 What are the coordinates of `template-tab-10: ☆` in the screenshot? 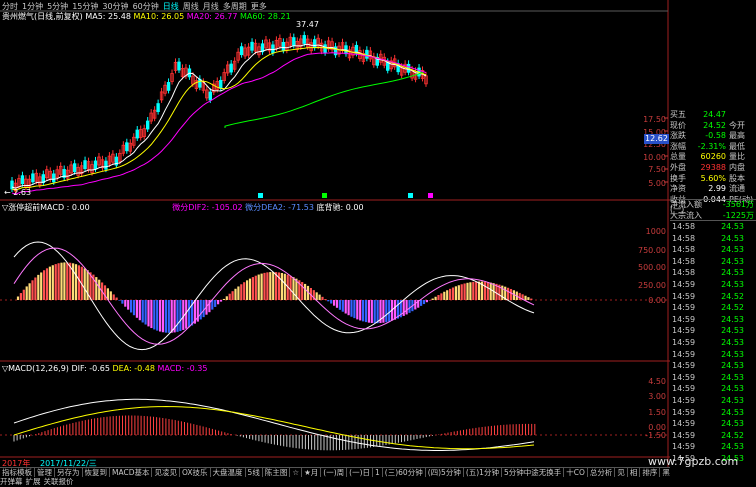 It's located at (296, 472).